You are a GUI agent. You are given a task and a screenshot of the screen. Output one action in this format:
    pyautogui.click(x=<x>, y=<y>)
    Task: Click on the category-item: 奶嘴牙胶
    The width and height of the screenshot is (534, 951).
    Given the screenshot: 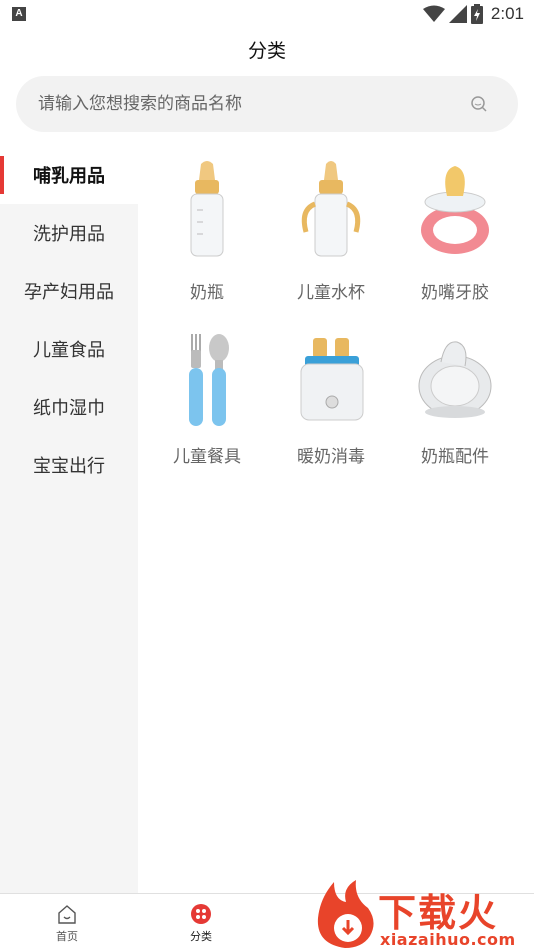 What is the action you would take?
    pyautogui.click(x=455, y=240)
    